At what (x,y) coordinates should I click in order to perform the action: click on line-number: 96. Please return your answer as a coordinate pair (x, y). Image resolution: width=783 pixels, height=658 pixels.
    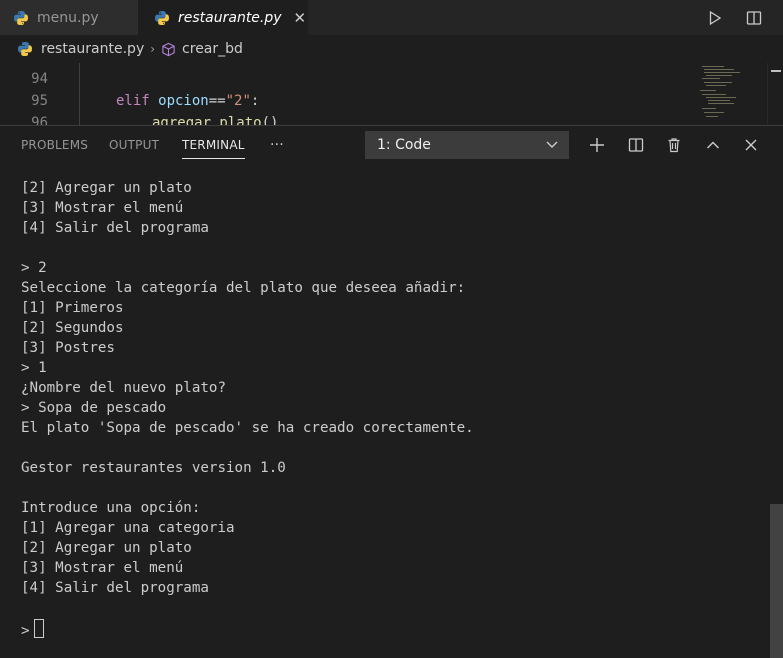
    Looking at the image, I should click on (39, 120).